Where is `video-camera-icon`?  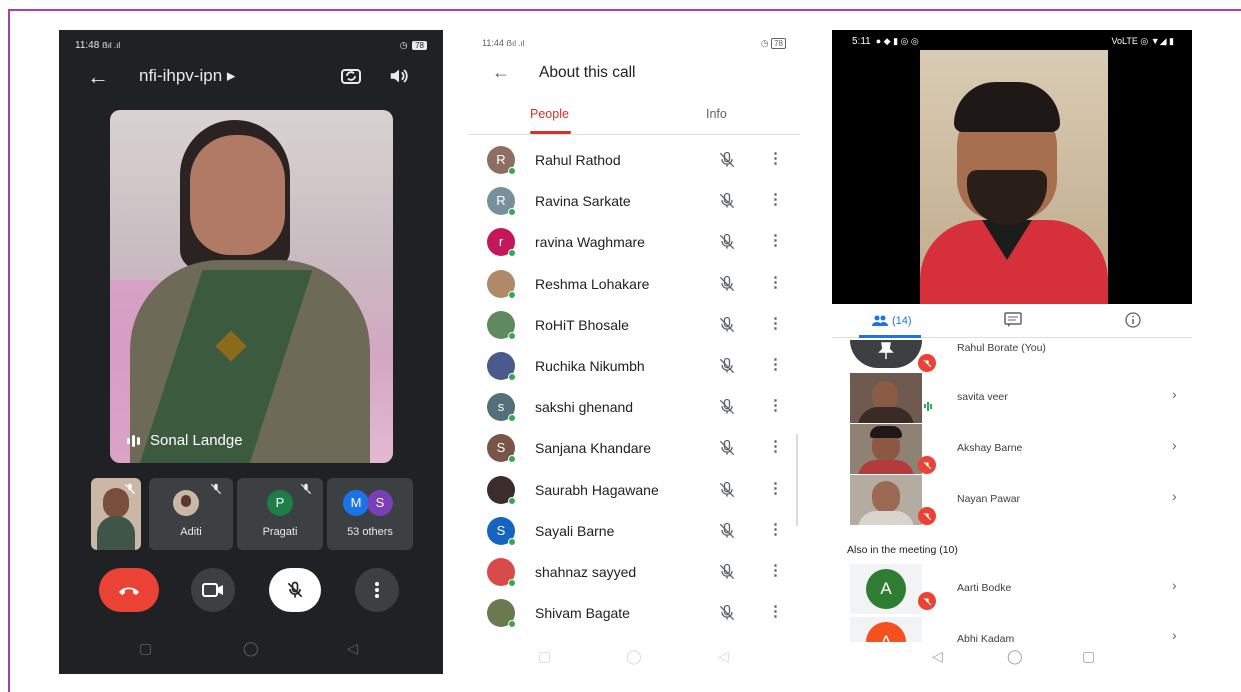 video-camera-icon is located at coordinates (212, 590).